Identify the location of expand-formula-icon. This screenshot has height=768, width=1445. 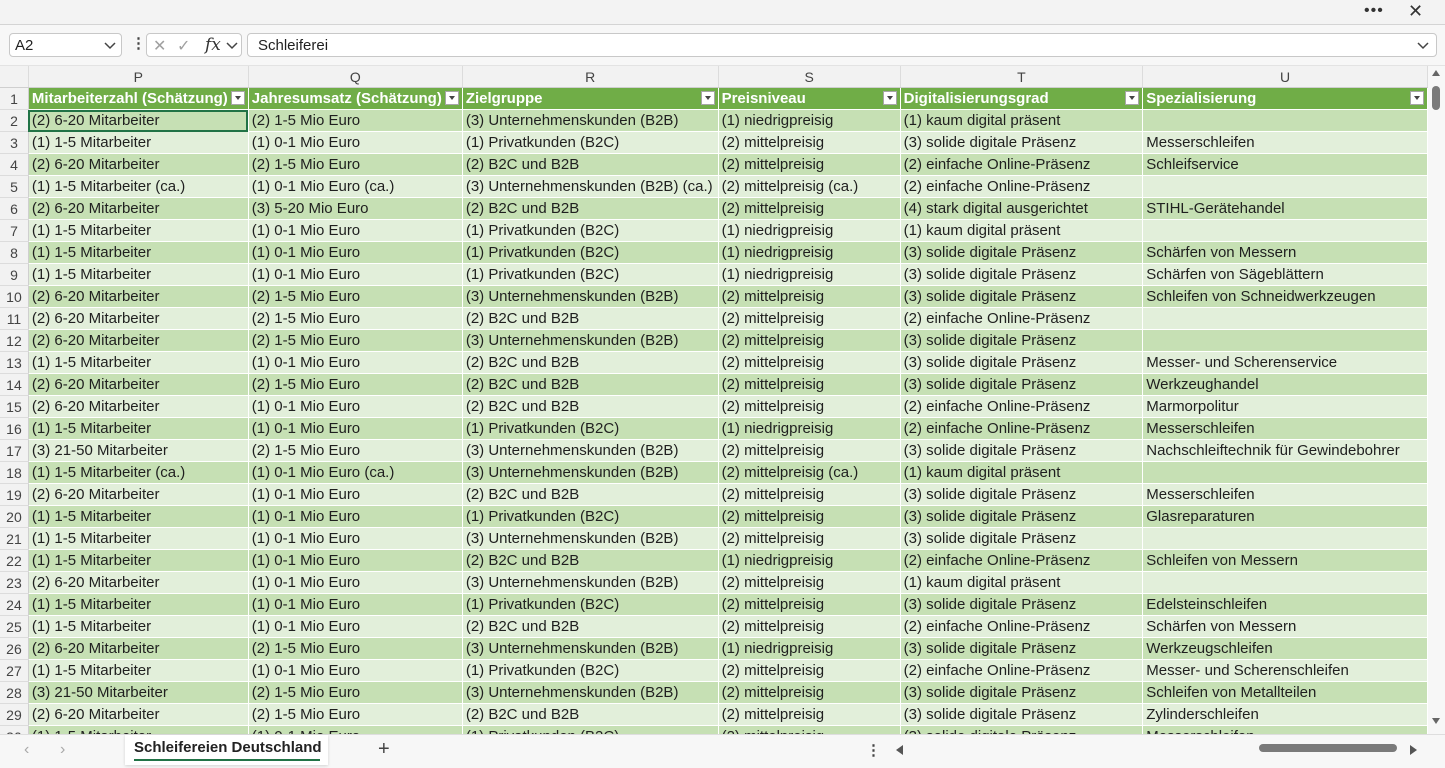
(1423, 45).